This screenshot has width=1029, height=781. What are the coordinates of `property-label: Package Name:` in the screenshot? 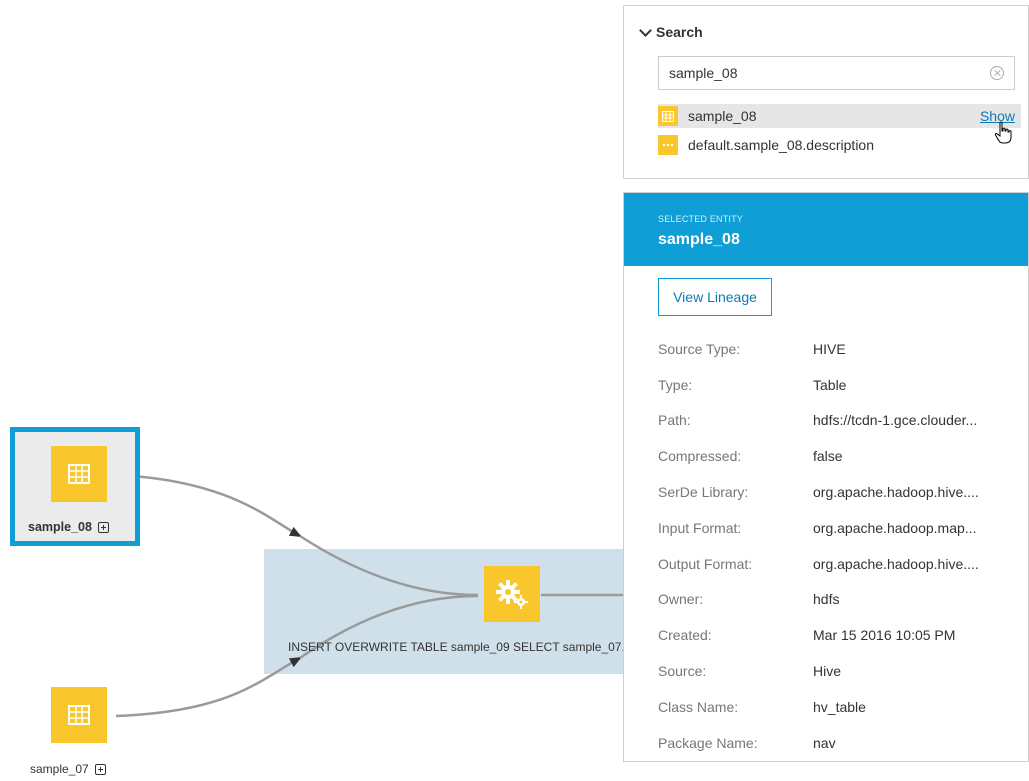 It's located at (708, 742).